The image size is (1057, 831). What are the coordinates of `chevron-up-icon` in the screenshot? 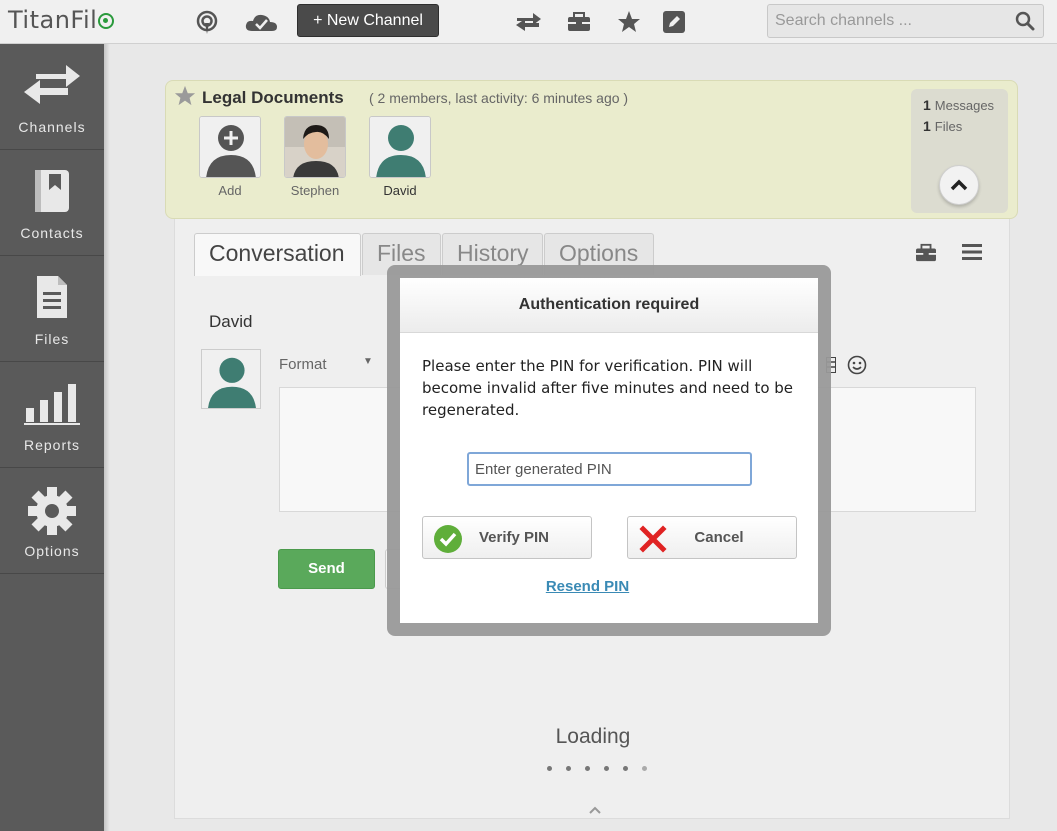 It's located at (959, 185).